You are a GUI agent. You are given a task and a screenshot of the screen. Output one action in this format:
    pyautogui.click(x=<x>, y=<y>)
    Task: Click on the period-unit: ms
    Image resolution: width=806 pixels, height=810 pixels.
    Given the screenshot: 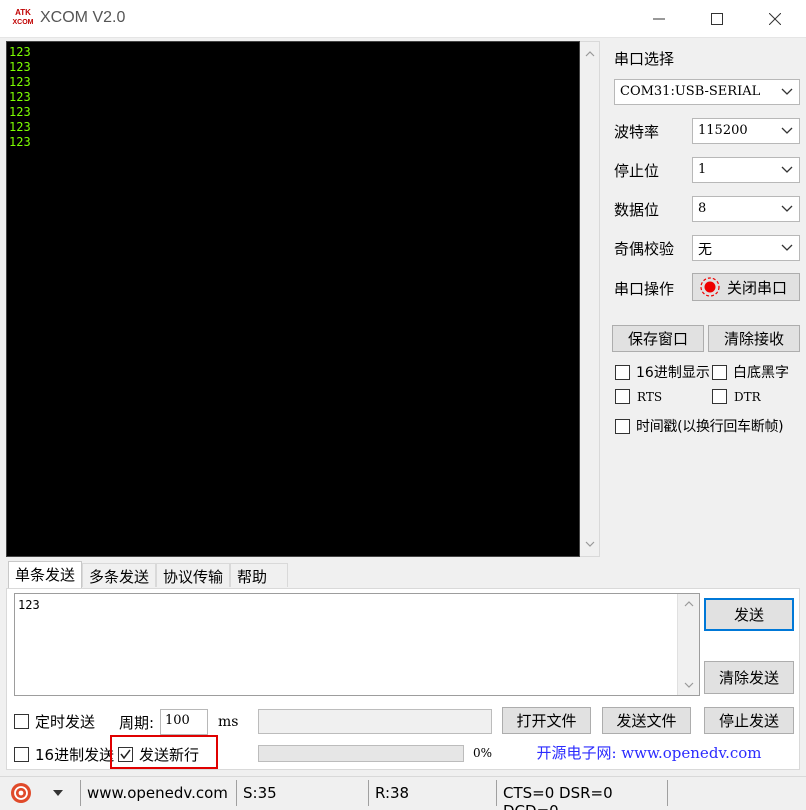 What is the action you would take?
    pyautogui.click(x=228, y=722)
    